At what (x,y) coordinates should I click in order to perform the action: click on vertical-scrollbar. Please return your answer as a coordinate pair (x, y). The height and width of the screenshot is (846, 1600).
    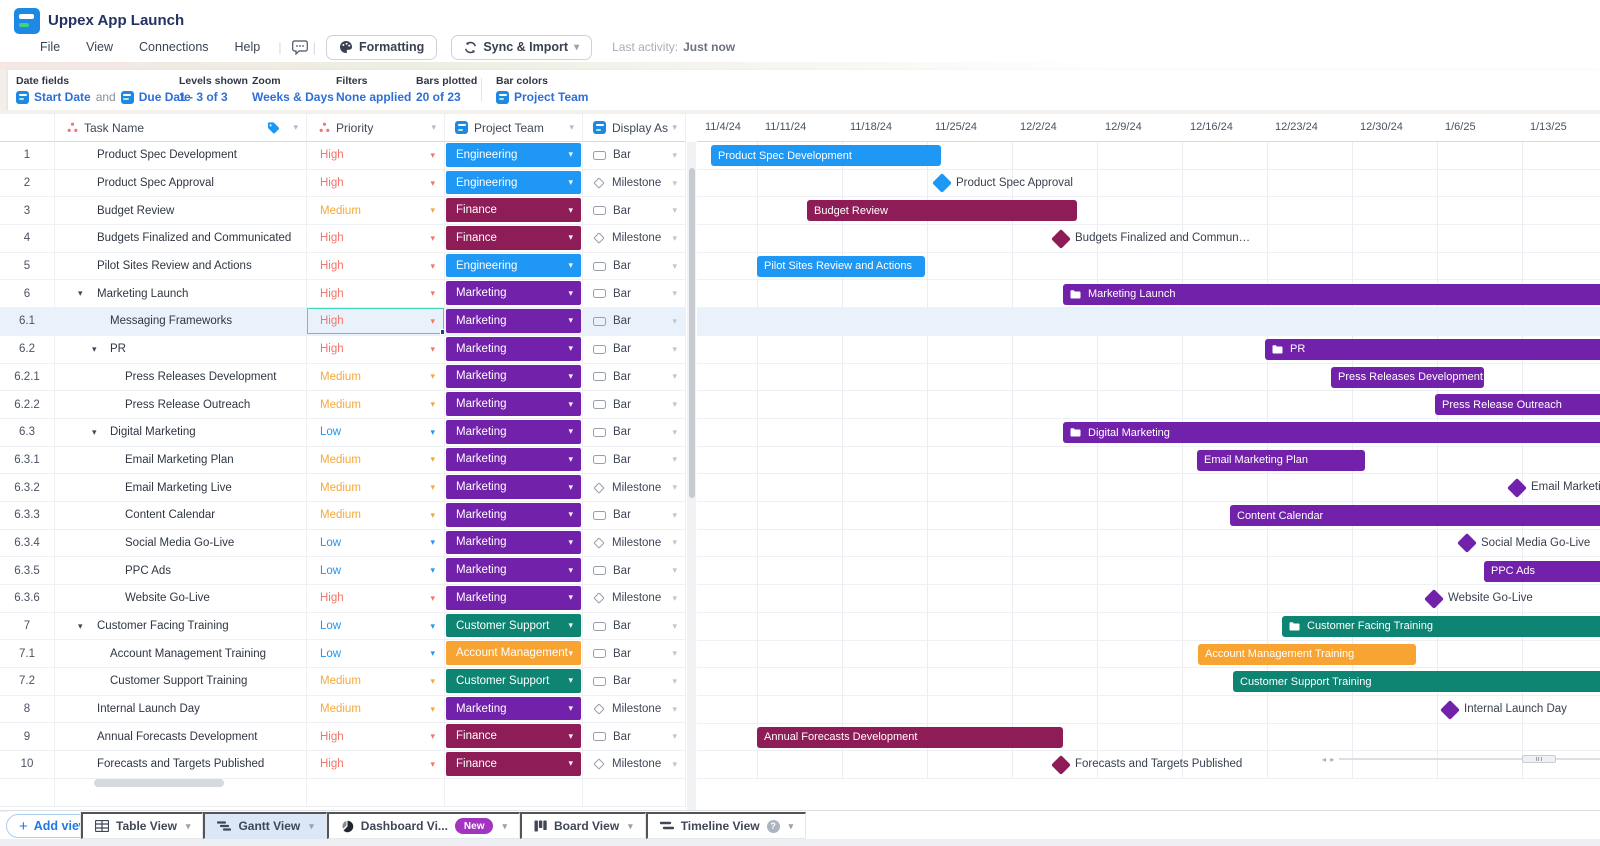
    Looking at the image, I should click on (691, 476).